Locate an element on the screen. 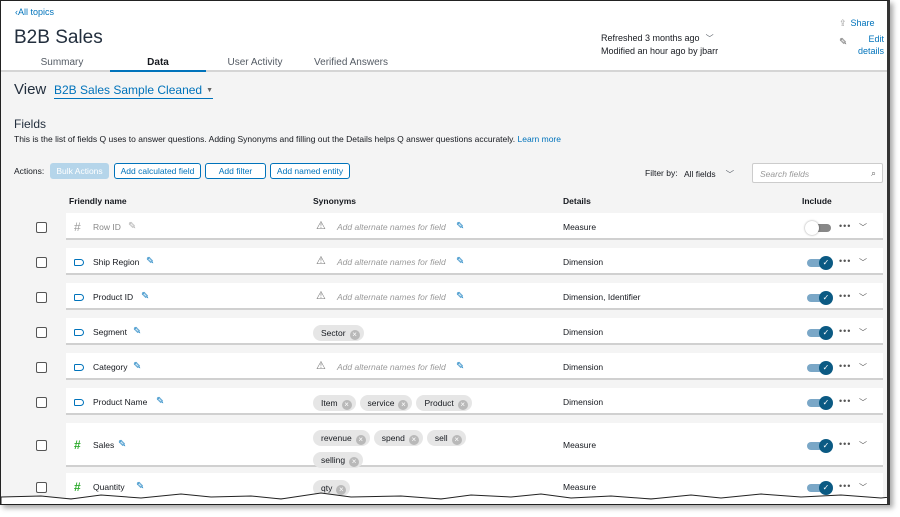 The image size is (900, 517). warning-icon: ⚠ is located at coordinates (321, 226).